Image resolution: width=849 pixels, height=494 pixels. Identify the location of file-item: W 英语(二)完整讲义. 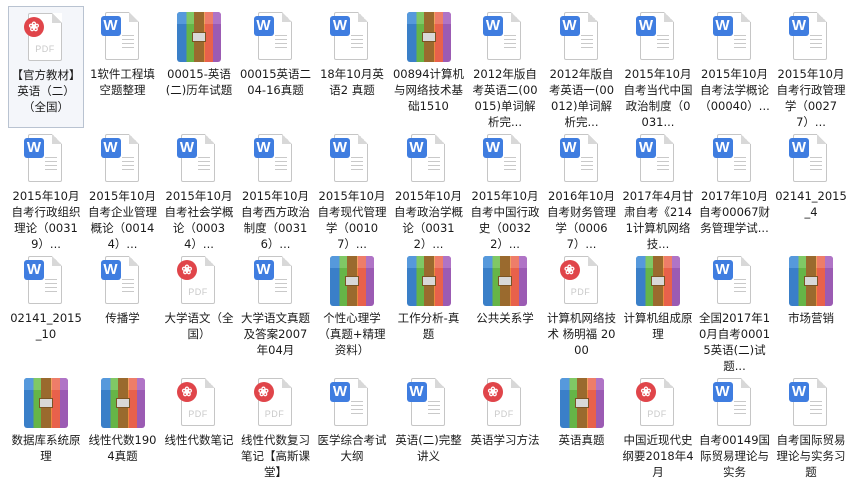
(429, 433).